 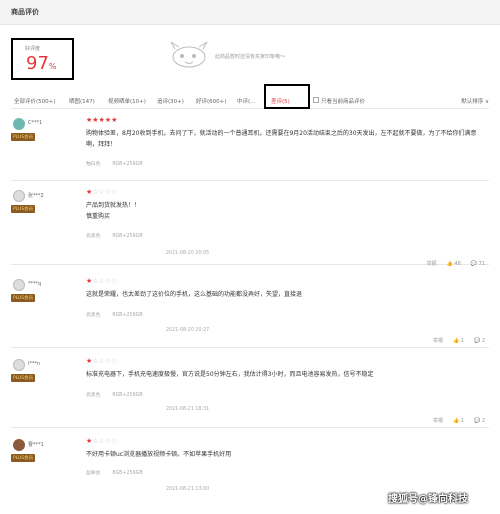 I want to click on tab-videos: 视频晒单(10+), so click(x=127, y=101).